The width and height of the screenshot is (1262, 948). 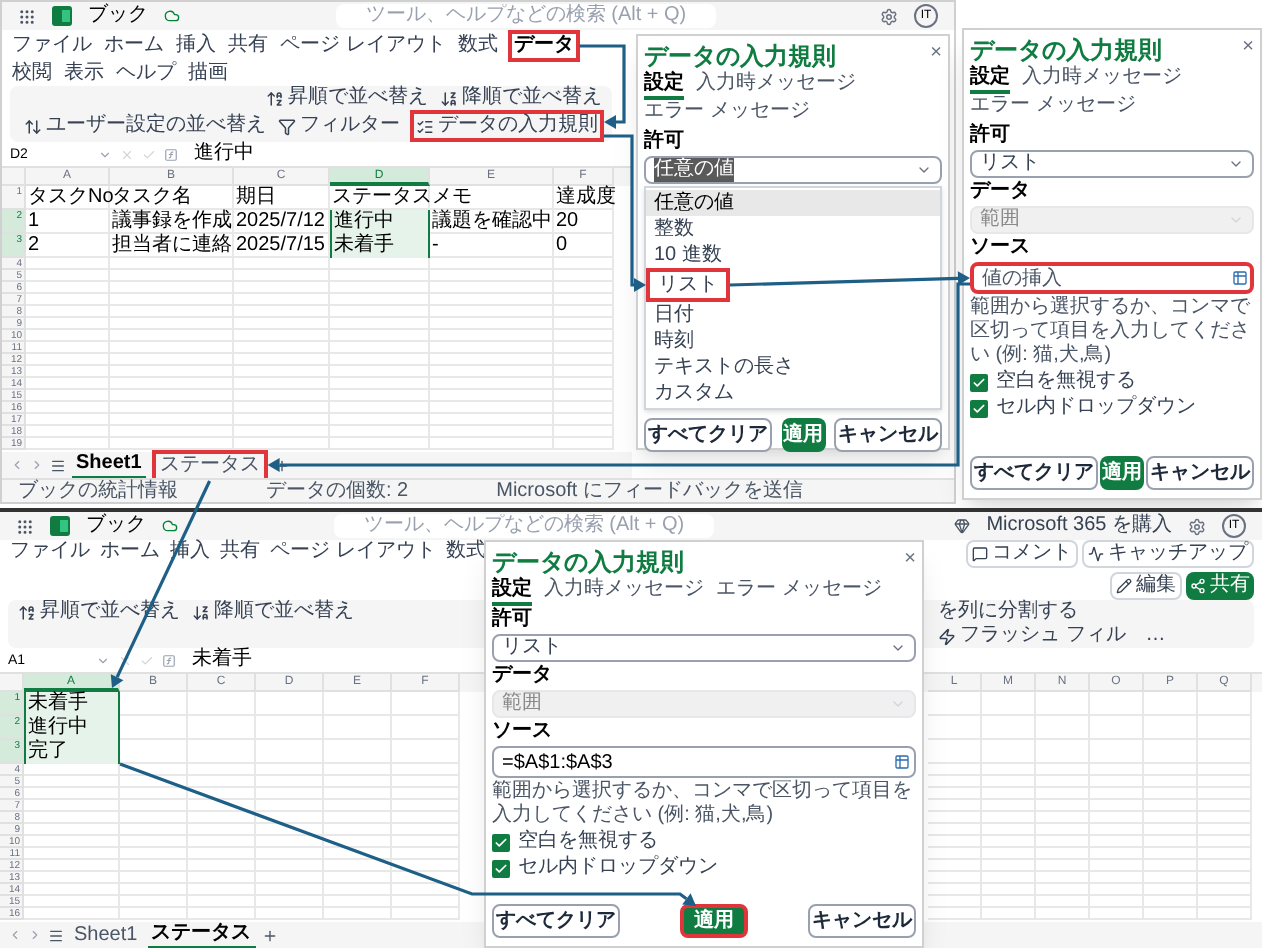 I want to click on dropdown-option: テキストの長さ, so click(x=724, y=367).